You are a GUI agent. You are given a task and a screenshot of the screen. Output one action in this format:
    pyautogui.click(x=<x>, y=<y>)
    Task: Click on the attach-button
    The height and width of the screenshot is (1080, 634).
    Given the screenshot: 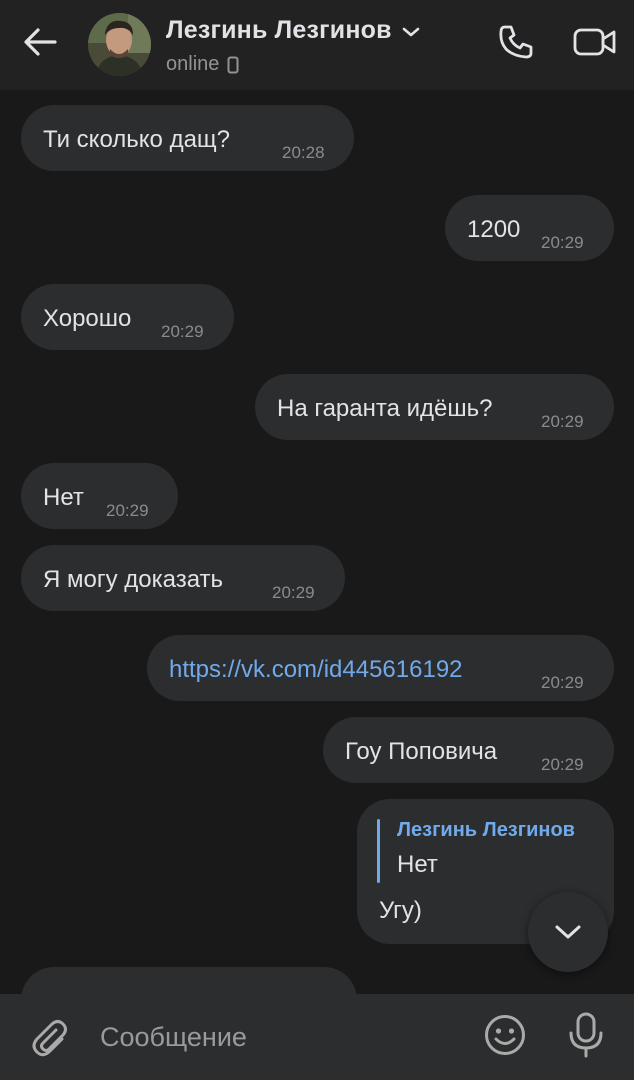 What is the action you would take?
    pyautogui.click(x=49, y=1037)
    